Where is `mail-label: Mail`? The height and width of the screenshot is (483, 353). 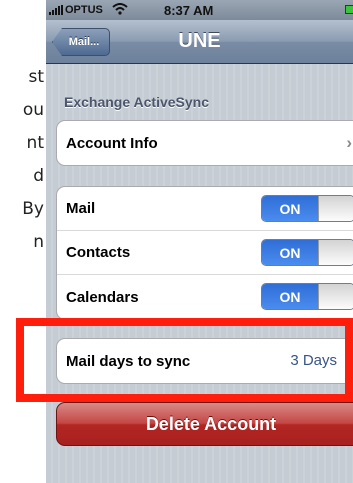 mail-label: Mail is located at coordinates (81, 208).